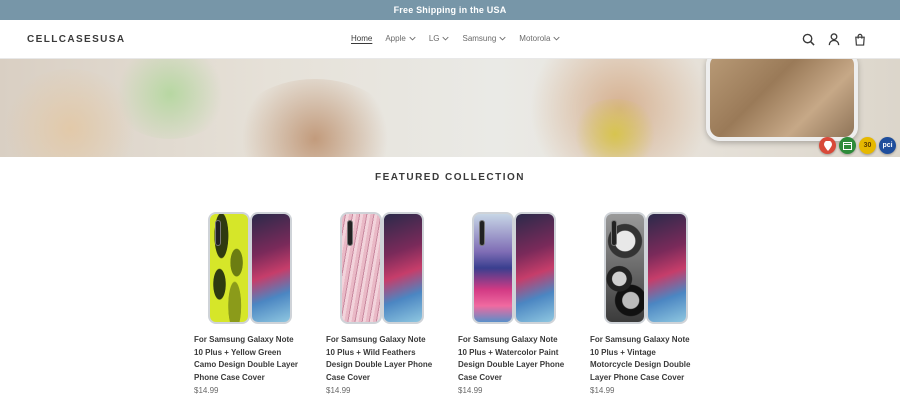  What do you see at coordinates (434, 38) in the screenshot?
I see `nav-item-label: LG` at bounding box center [434, 38].